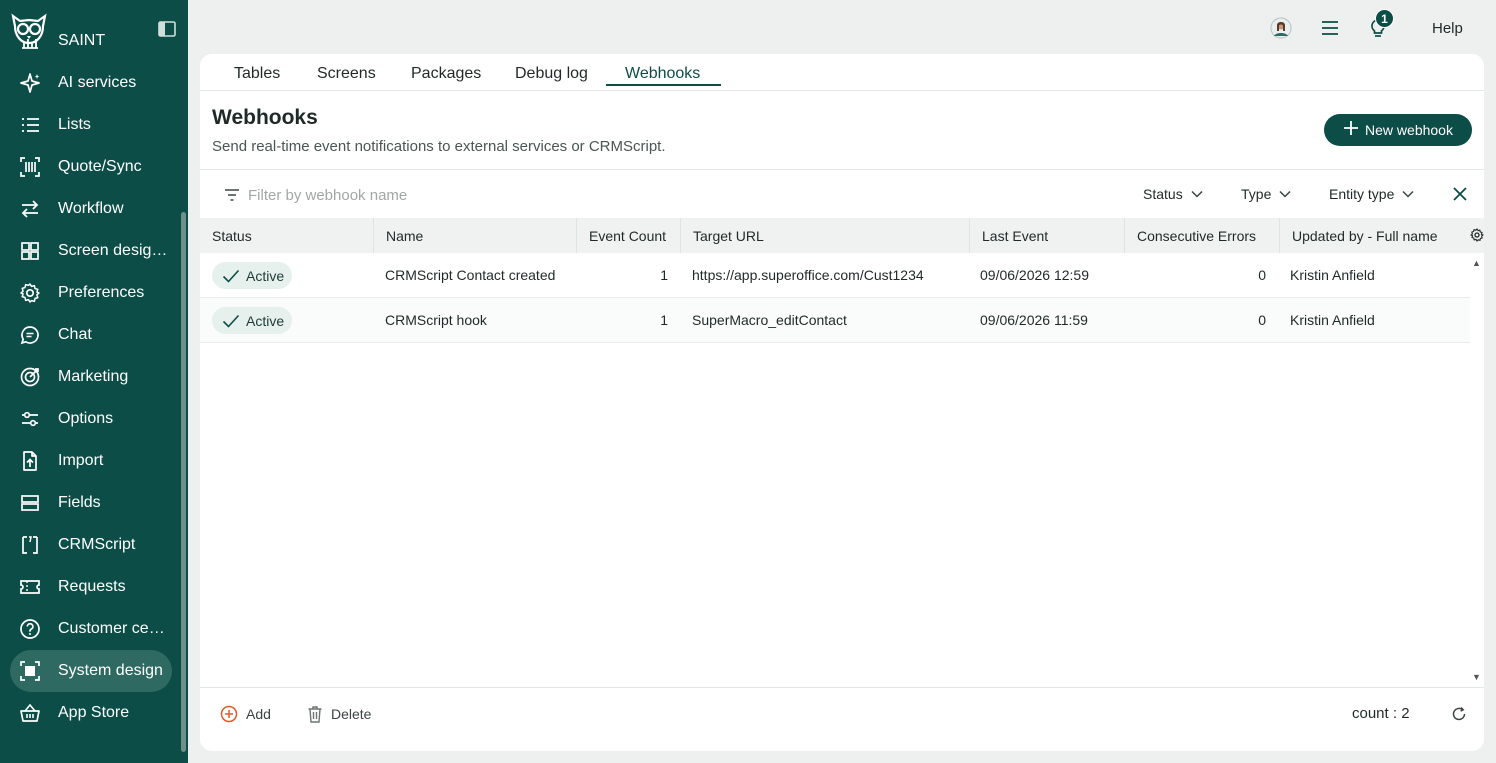 Image resolution: width=1496 pixels, height=763 pixels. I want to click on column-header-target-url: Target URL, so click(825, 235).